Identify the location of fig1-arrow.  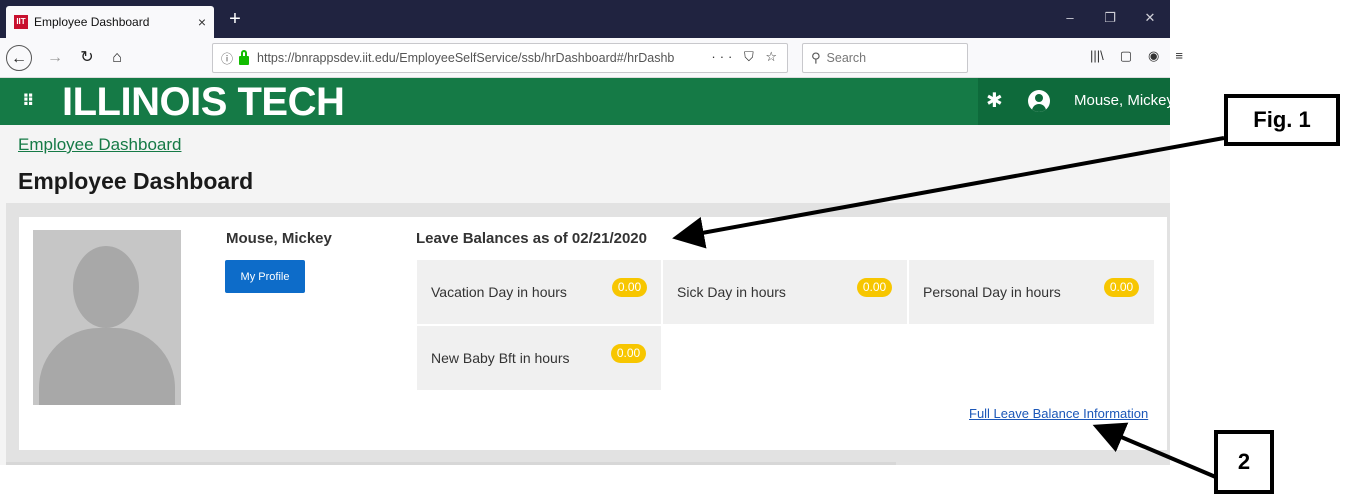
(948, 192).